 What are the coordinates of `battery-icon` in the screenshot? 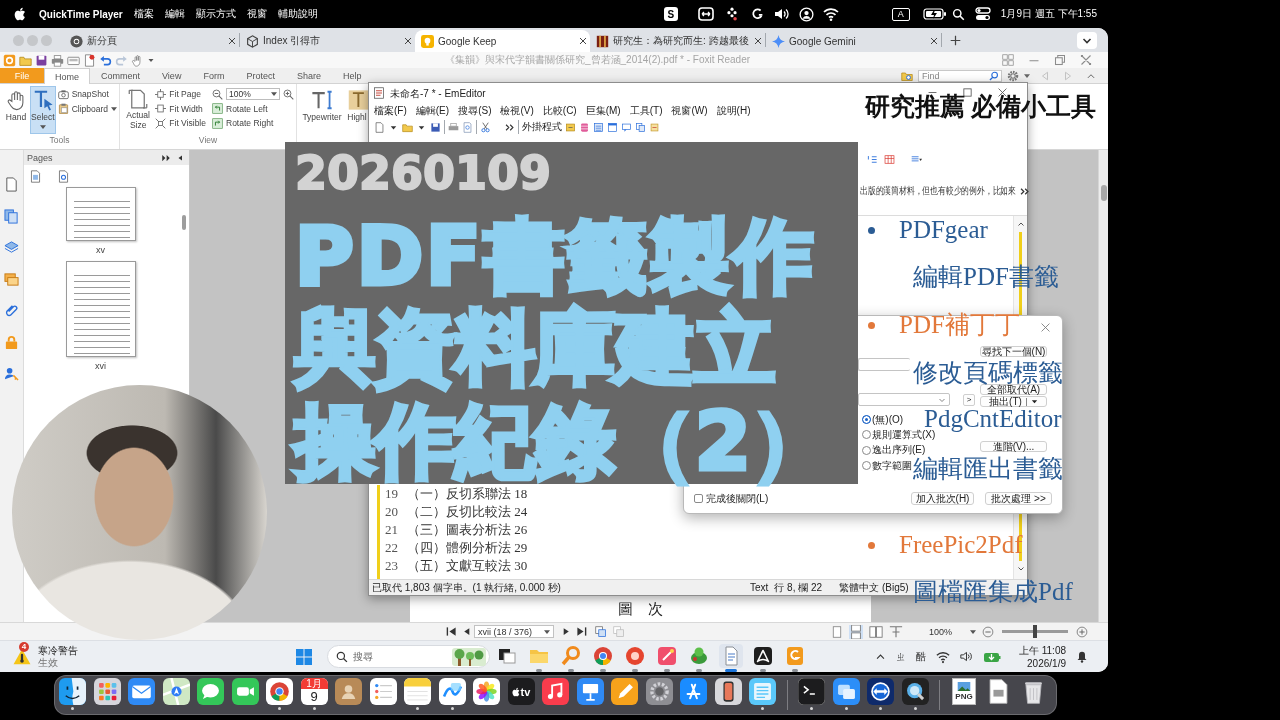 It's located at (934, 14).